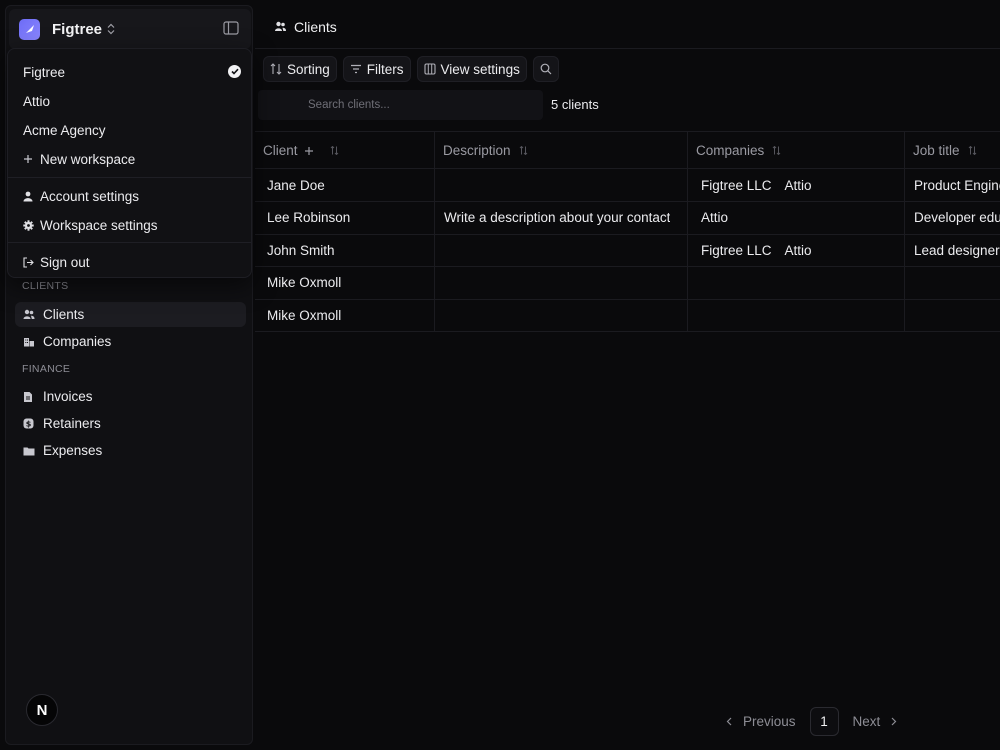 This screenshot has width=1000, height=750. Describe the element at coordinates (824, 721) in the screenshot. I see `page-number-button: 1` at that location.